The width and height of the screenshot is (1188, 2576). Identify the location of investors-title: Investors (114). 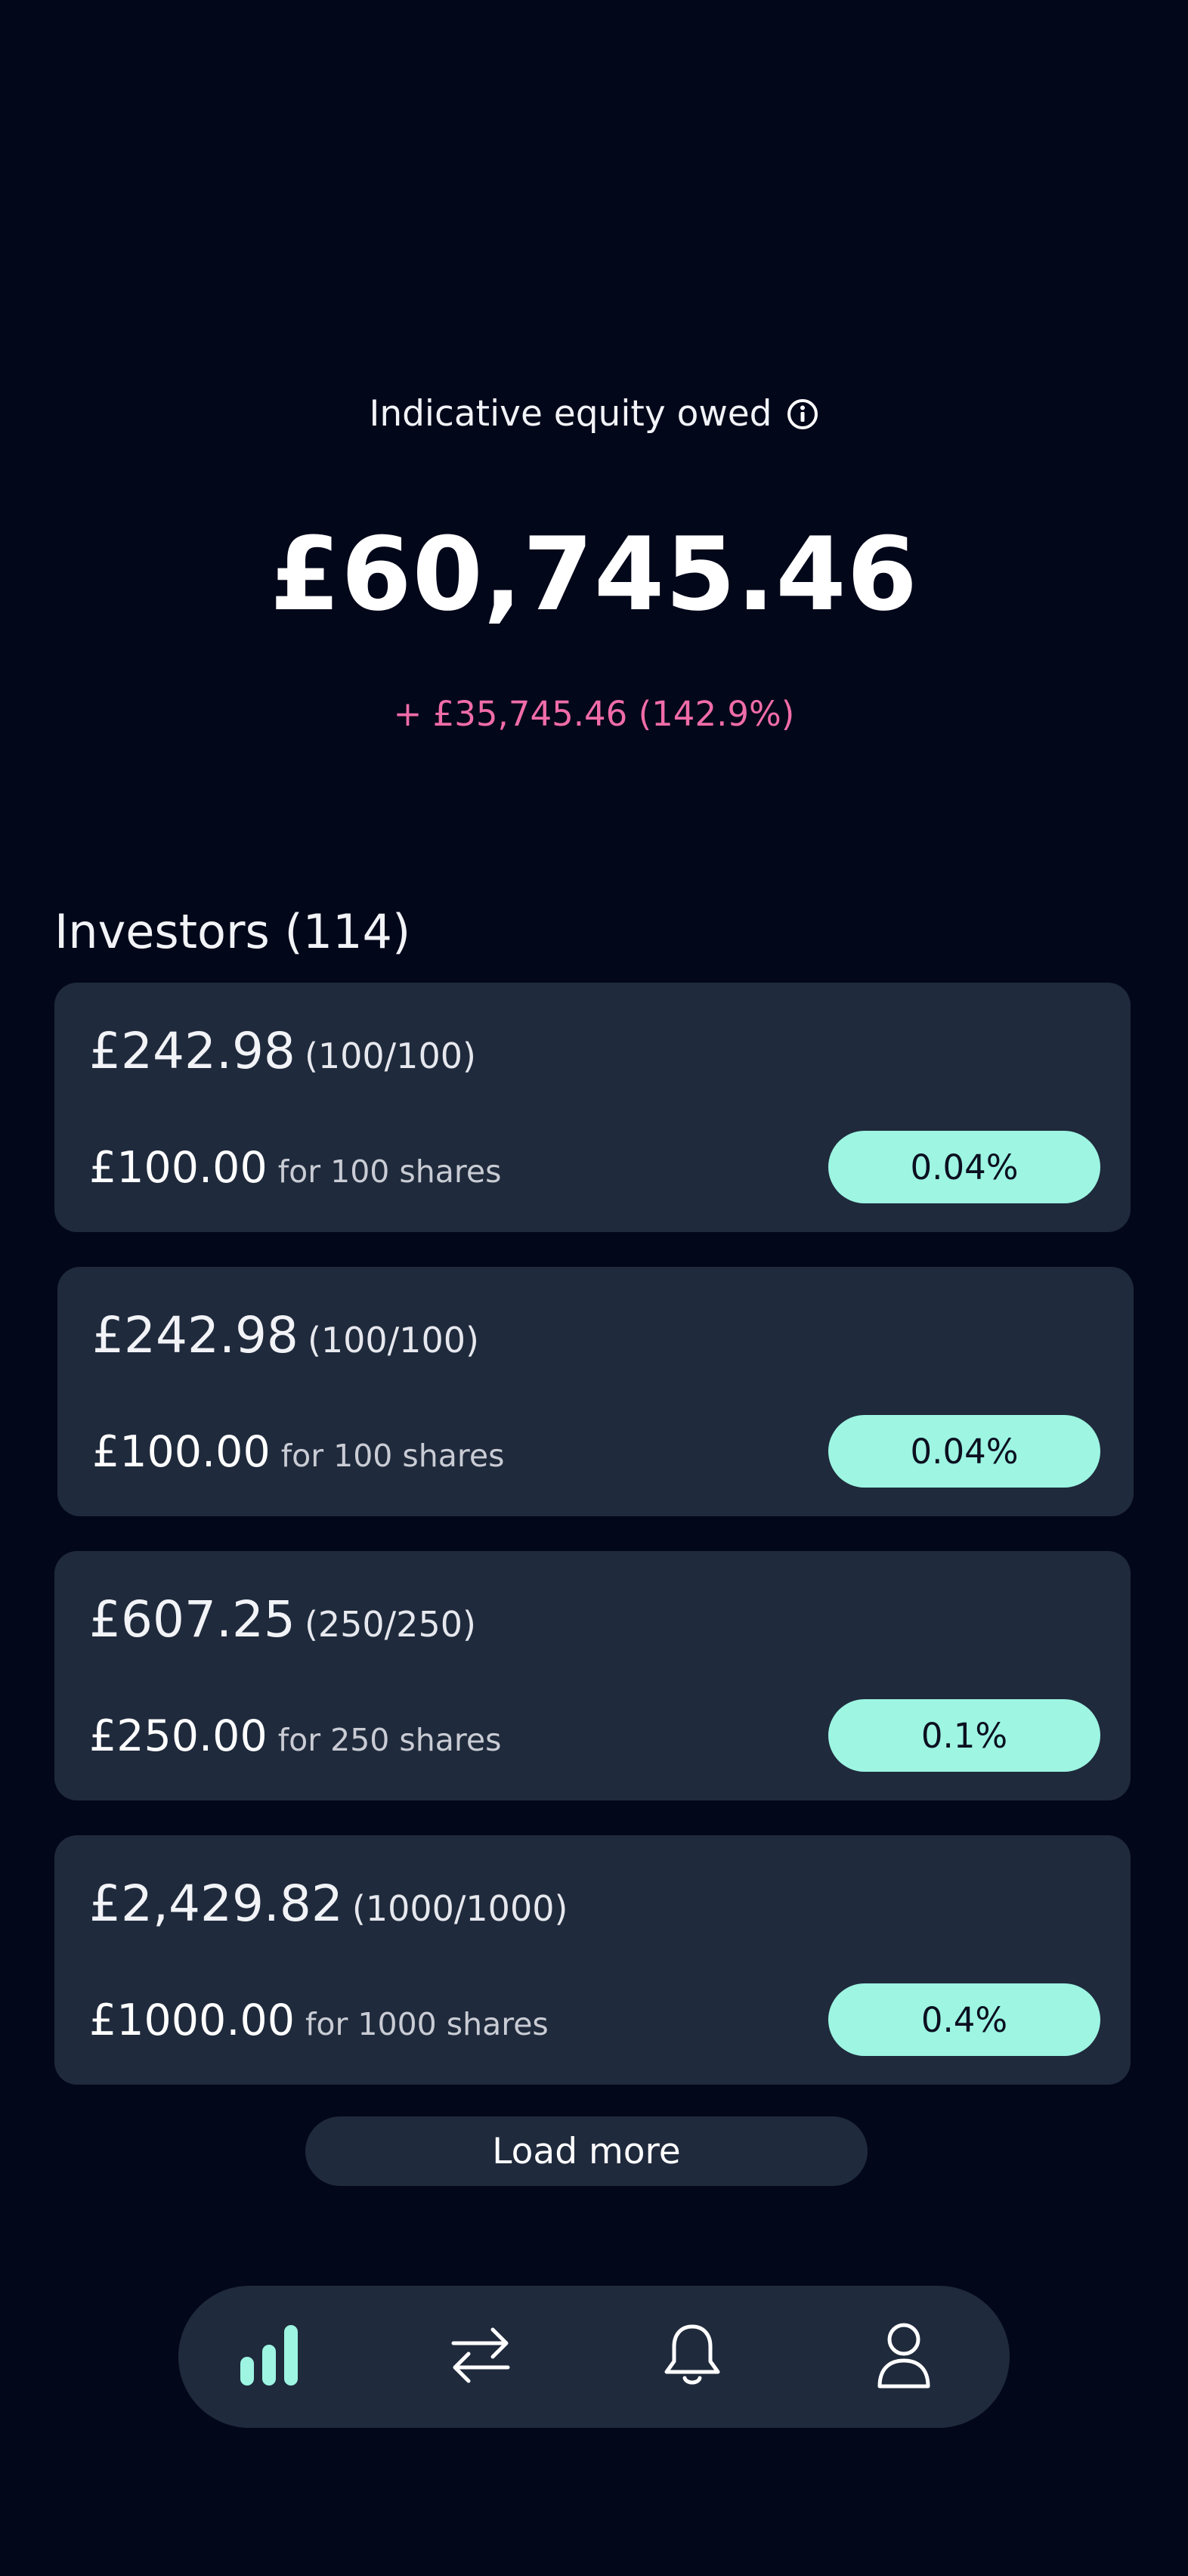
(233, 932).